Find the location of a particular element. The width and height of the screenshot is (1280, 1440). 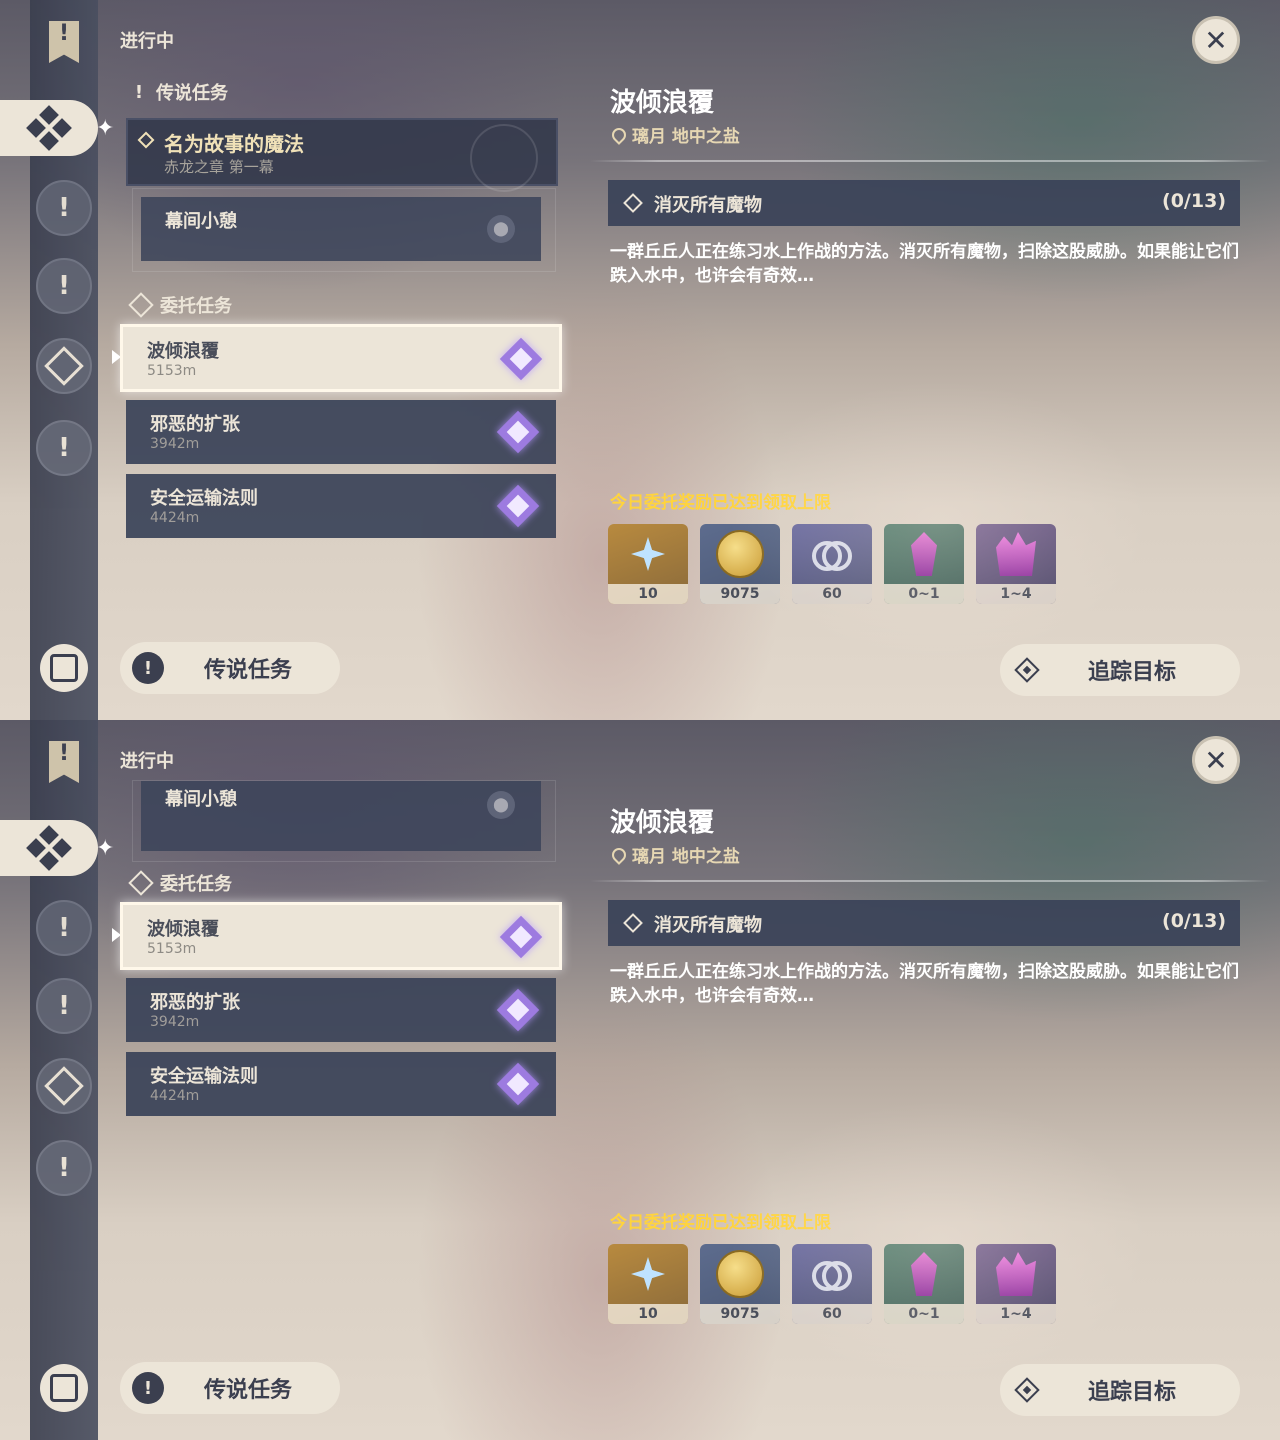

banner-icon: ! is located at coordinates (64, 42).